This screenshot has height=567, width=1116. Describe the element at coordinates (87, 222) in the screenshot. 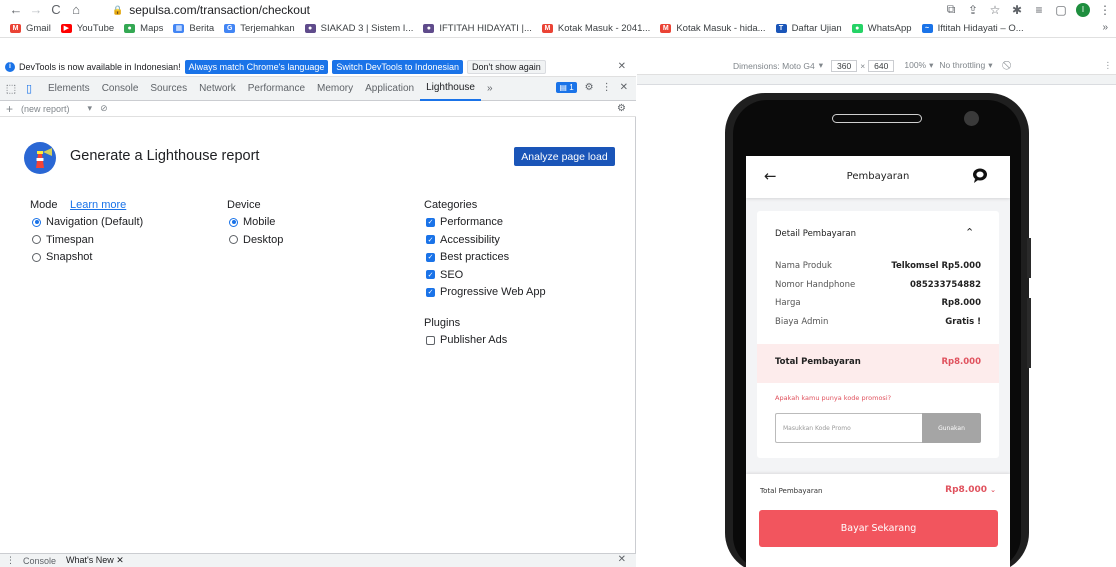

I see `mode-option: Navigation (Default)` at that location.